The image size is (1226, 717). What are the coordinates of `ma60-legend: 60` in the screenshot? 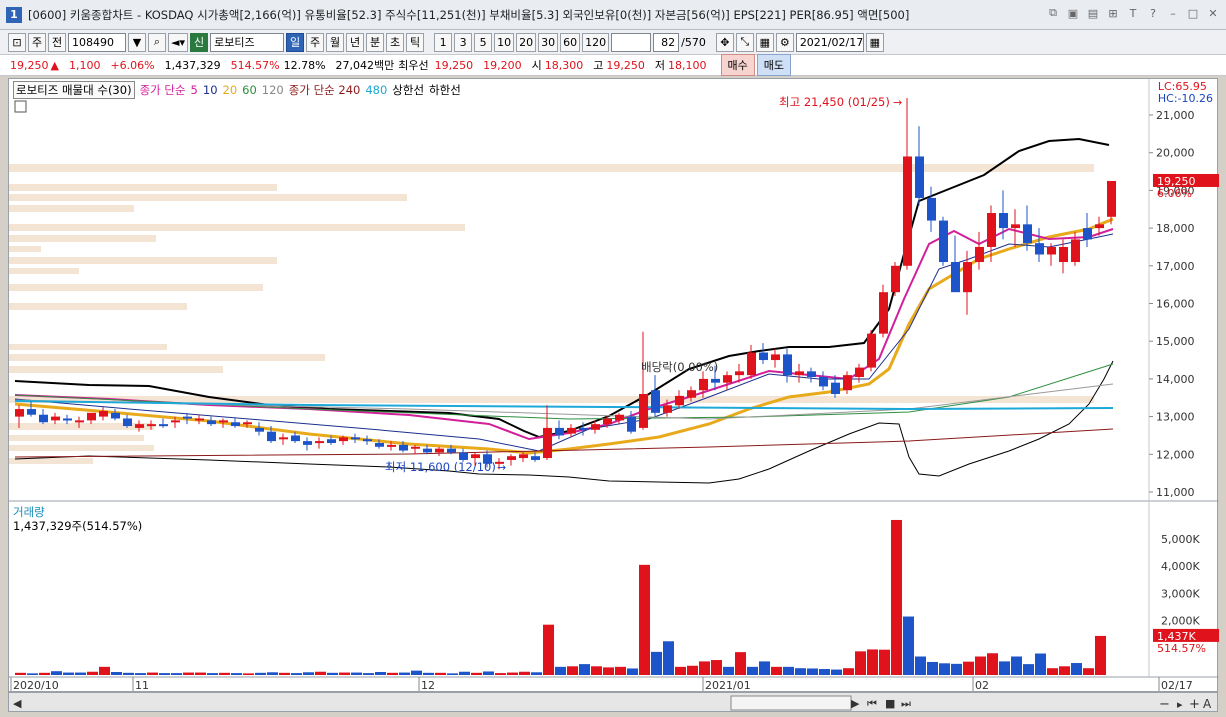 It's located at (249, 90).